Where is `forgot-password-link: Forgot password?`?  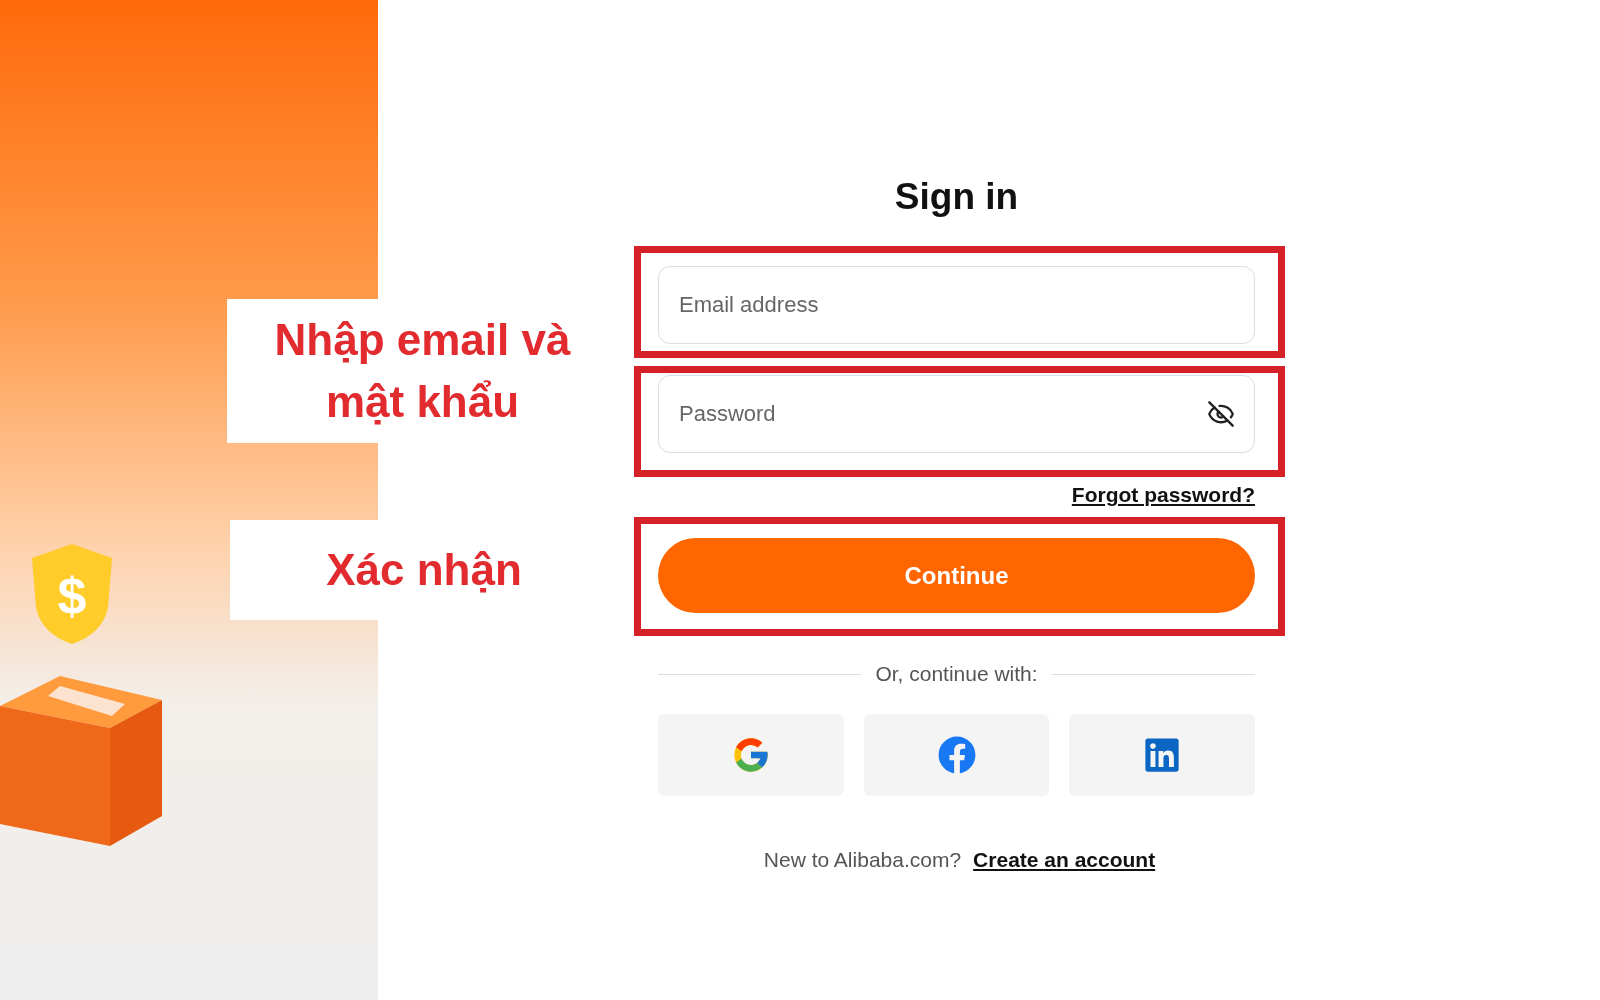 forgot-password-link: Forgot password? is located at coordinates (1163, 495).